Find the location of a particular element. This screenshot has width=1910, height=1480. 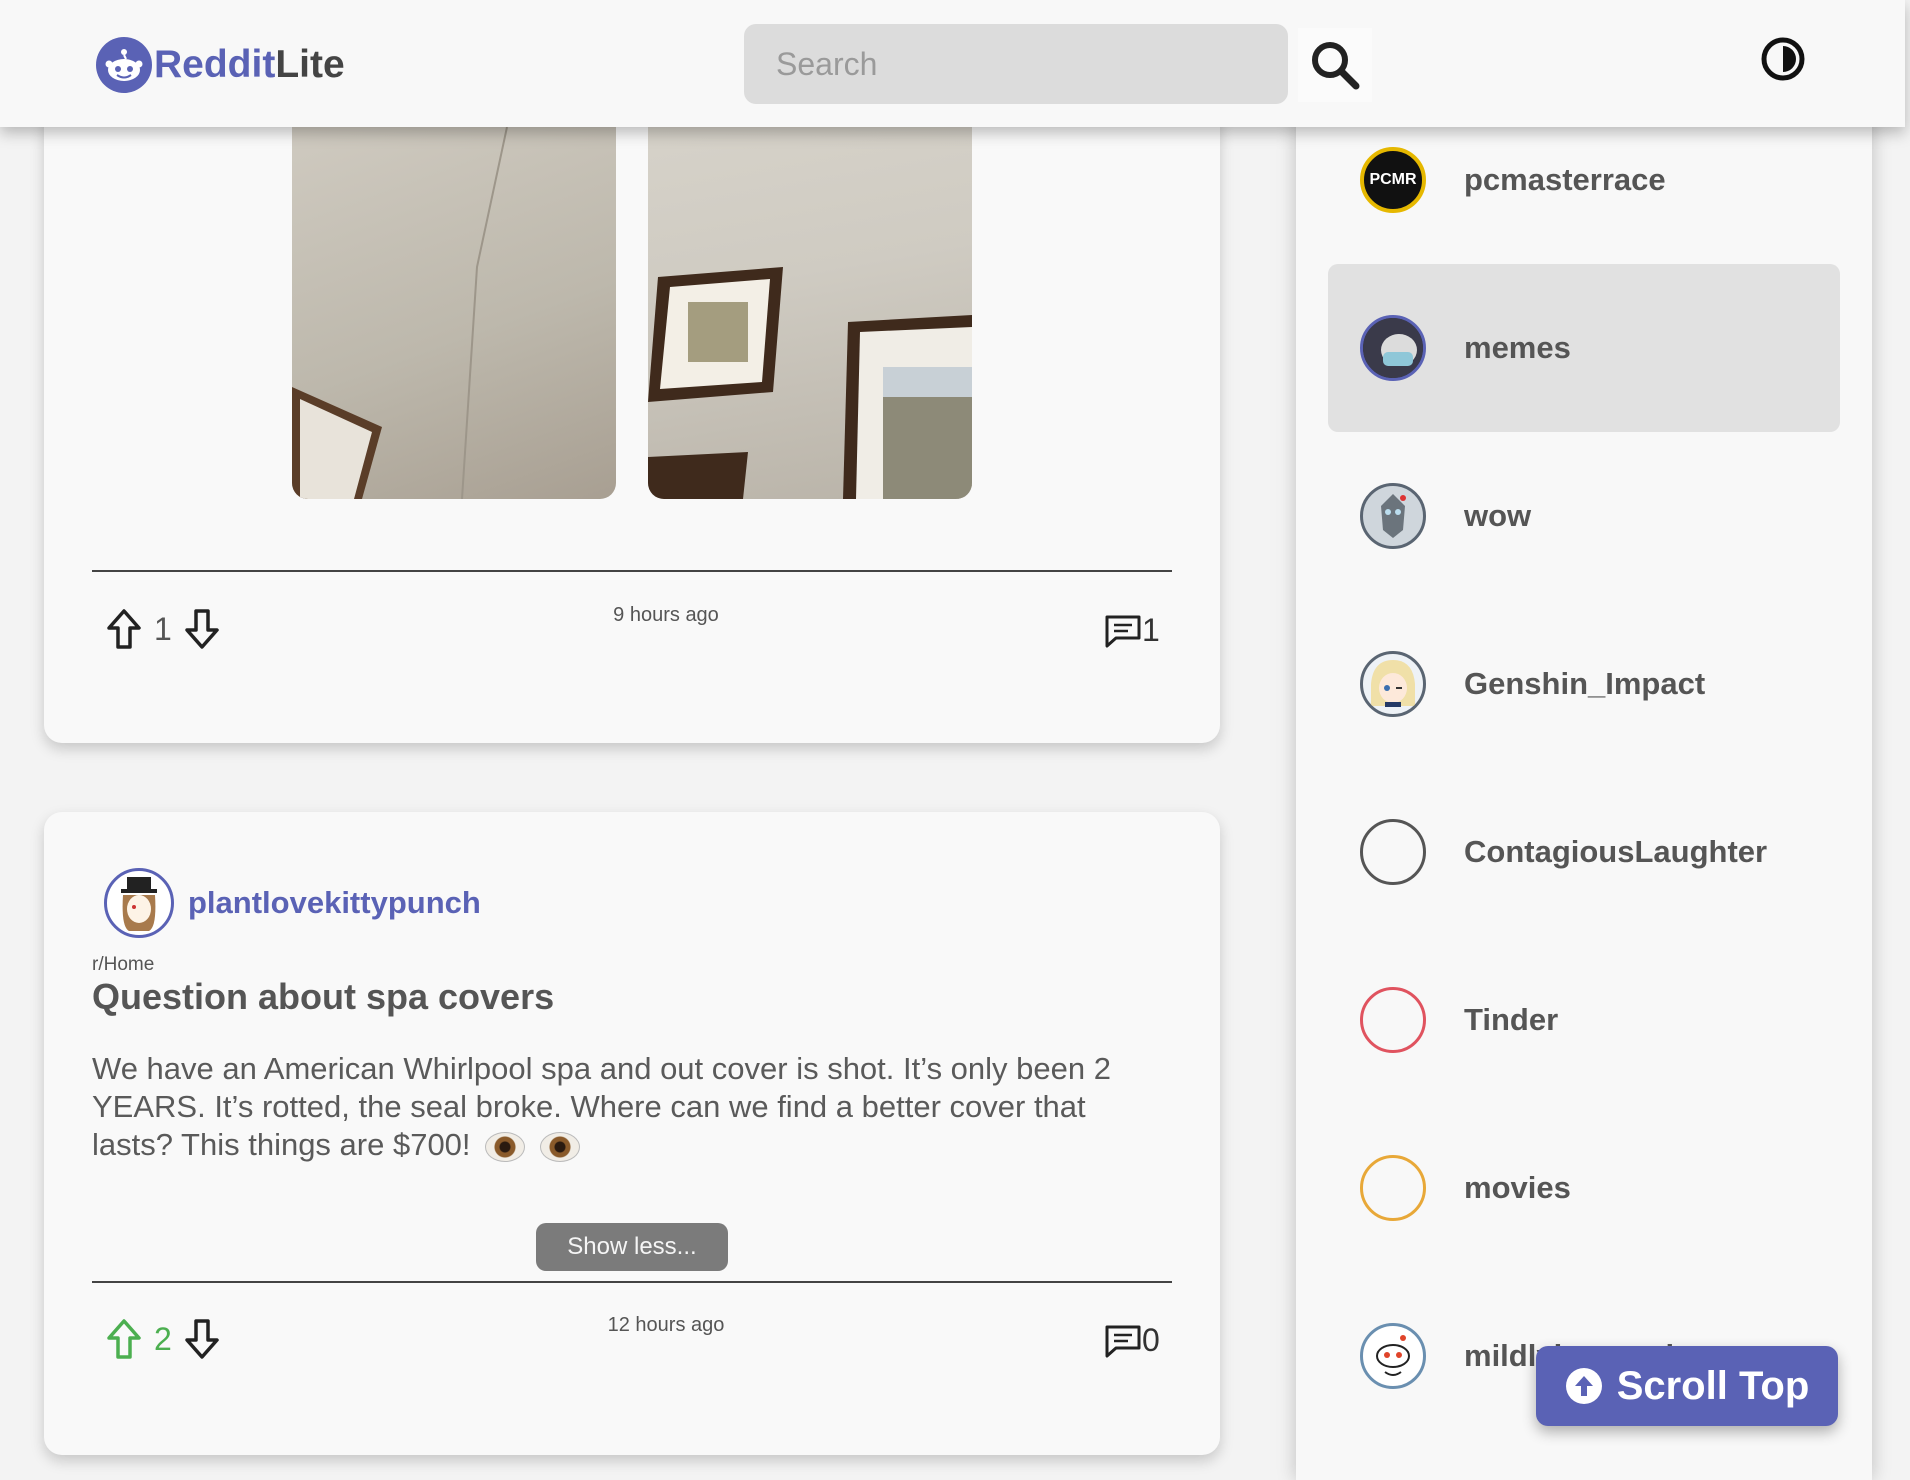

sidebar-item-memes: memes is located at coordinates (1584, 348).